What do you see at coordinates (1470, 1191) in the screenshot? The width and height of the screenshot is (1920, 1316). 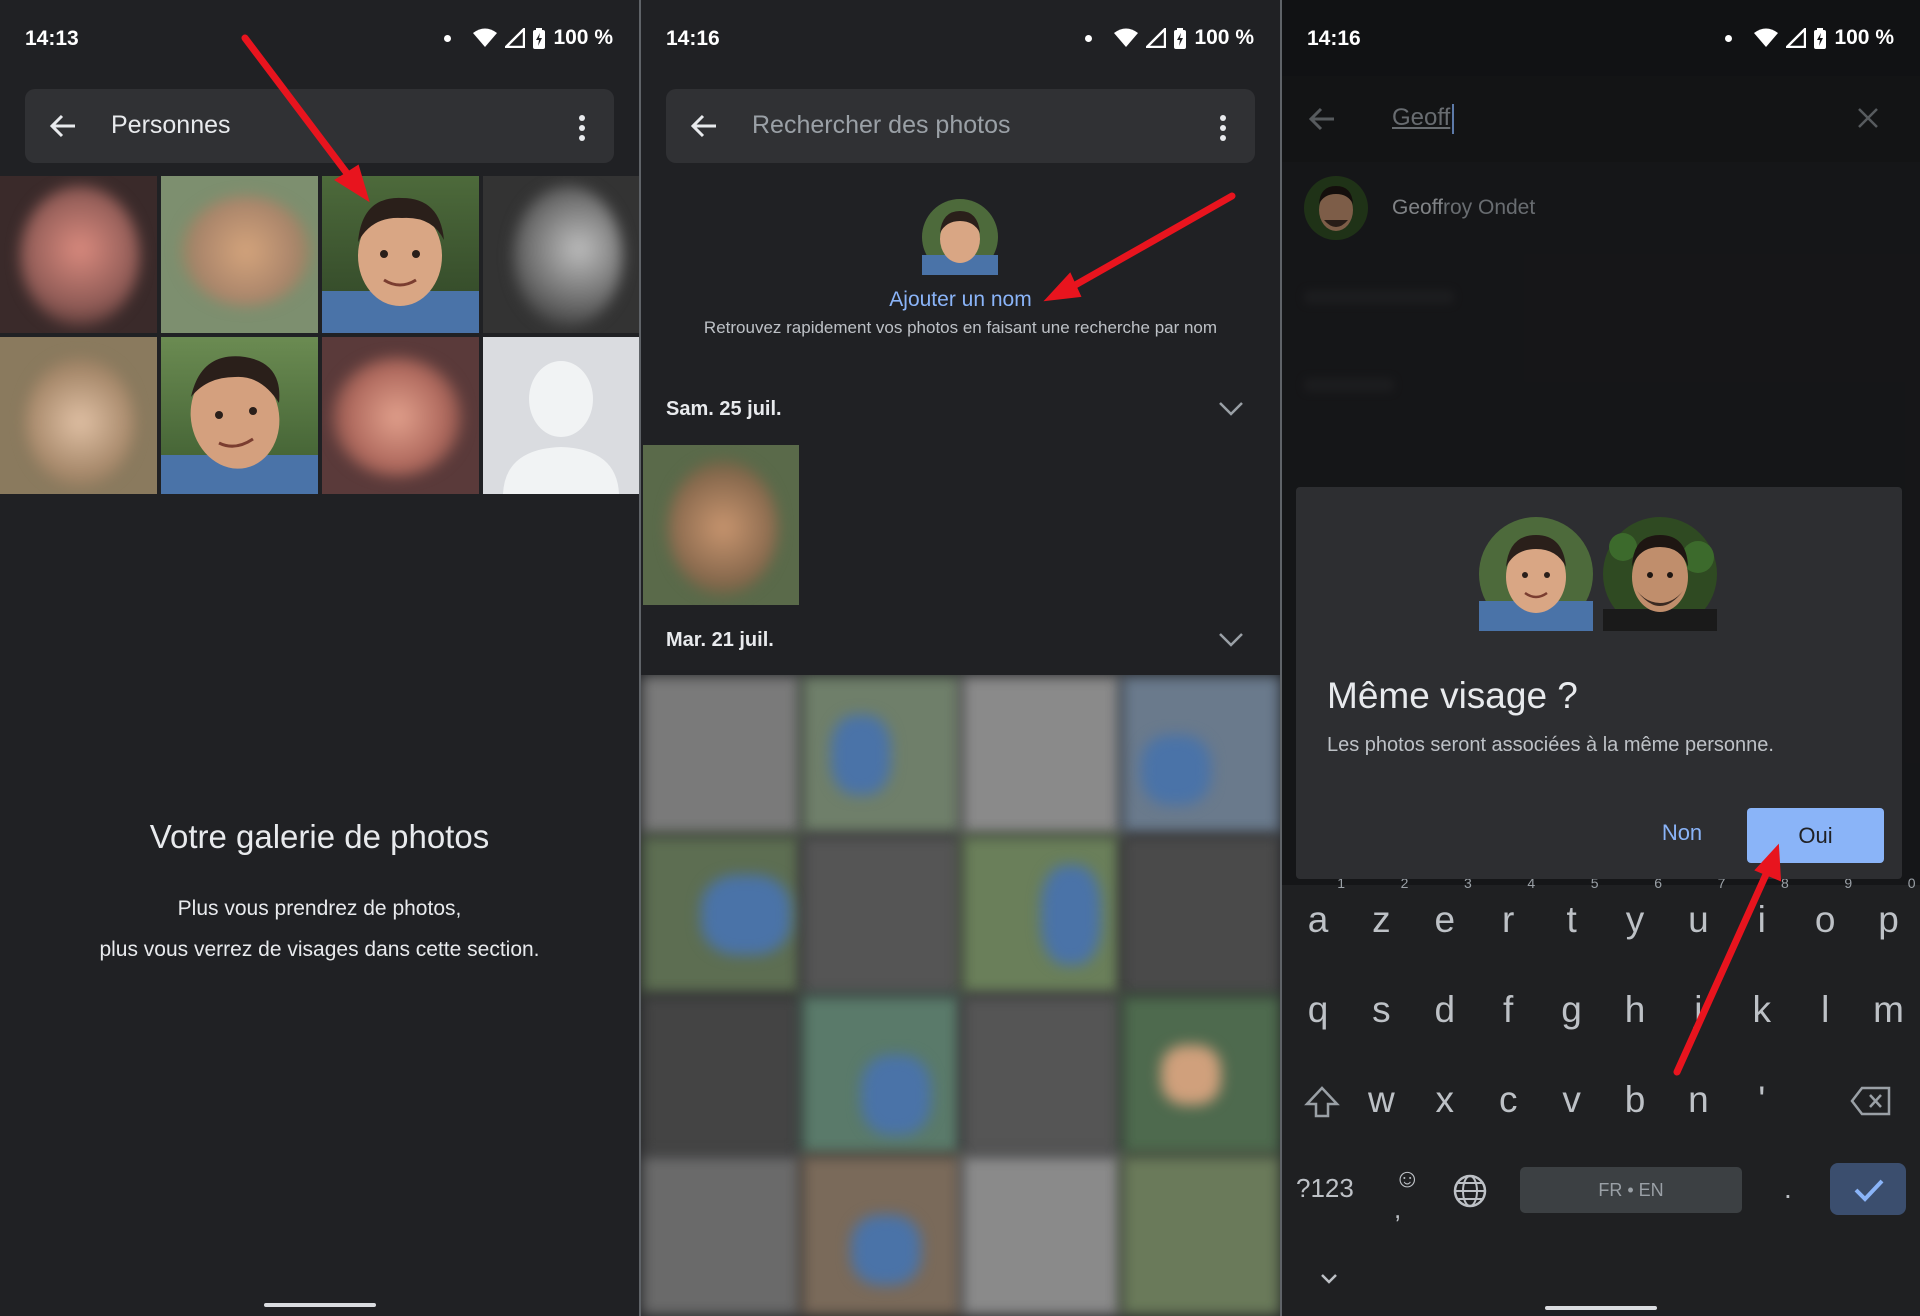 I see `globe-icon` at bounding box center [1470, 1191].